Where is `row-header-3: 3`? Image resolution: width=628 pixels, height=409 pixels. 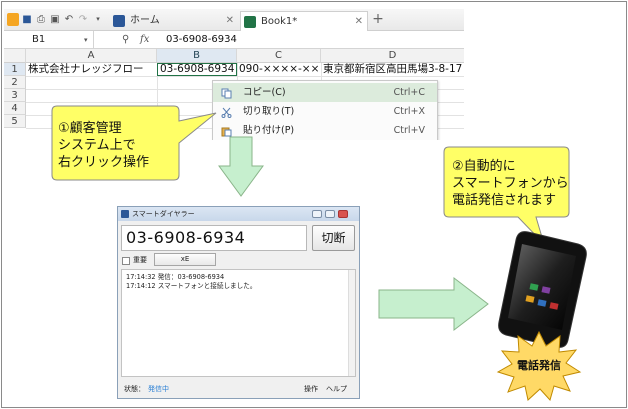 row-header-3: 3 is located at coordinates (15, 95).